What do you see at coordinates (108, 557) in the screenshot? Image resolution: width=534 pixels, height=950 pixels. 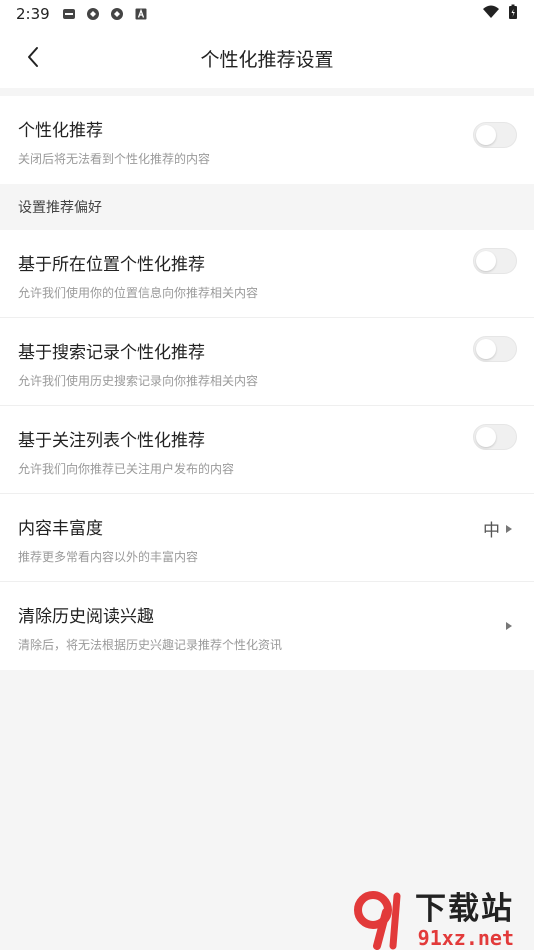 I see `row-desc: 推荐更多常看内容以外的丰富内容` at bounding box center [108, 557].